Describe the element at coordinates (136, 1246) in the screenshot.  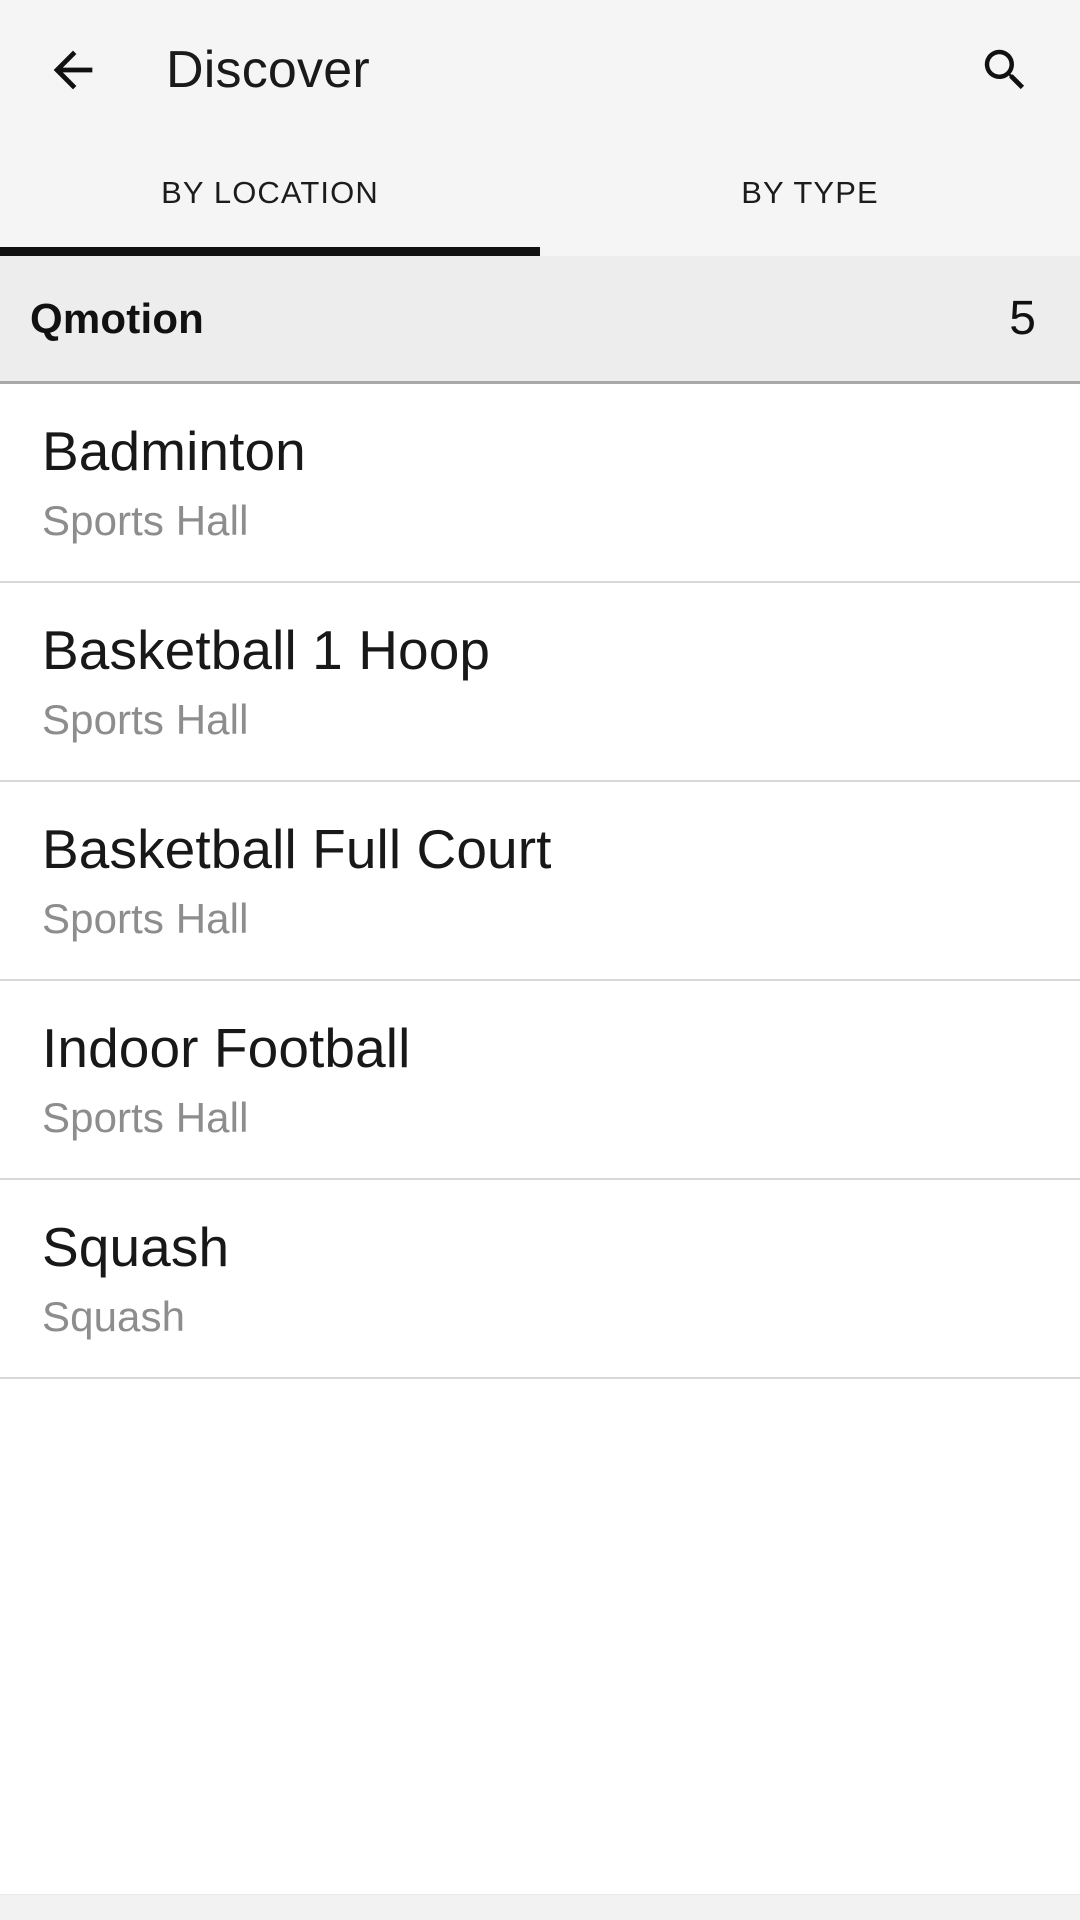
I see `list-item-title: Squash` at that location.